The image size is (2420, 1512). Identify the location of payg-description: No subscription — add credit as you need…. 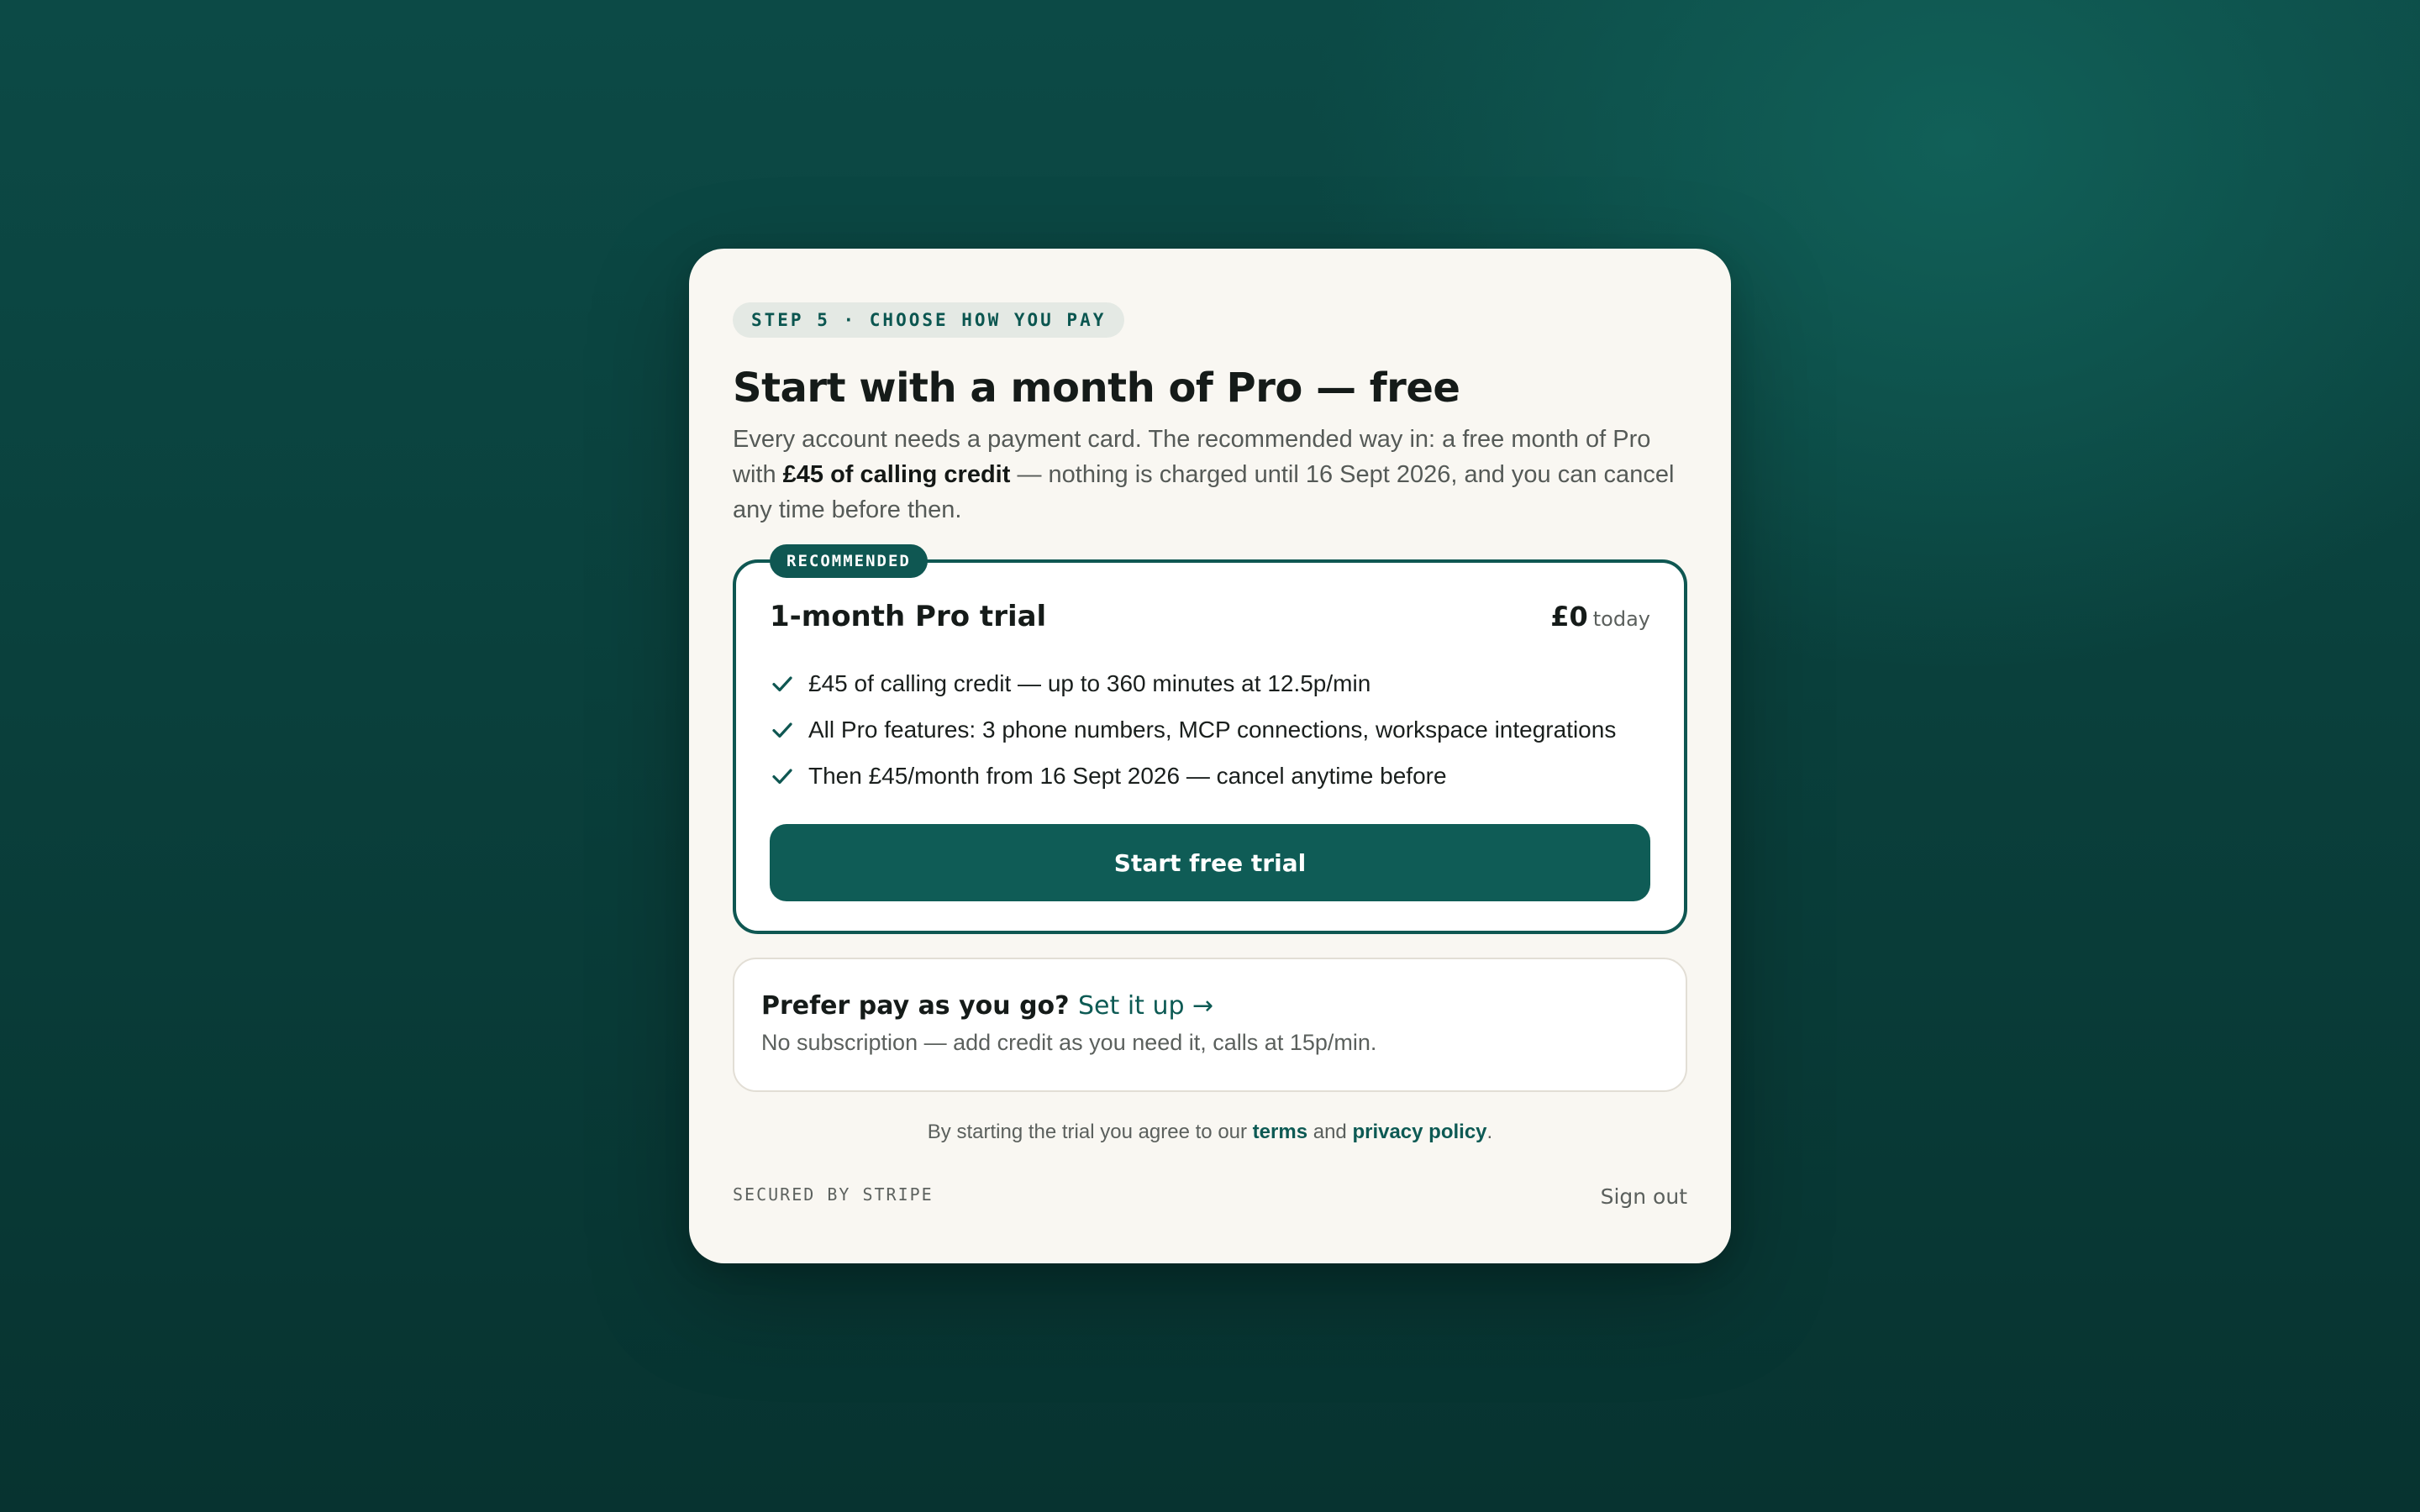
(1069, 1042).